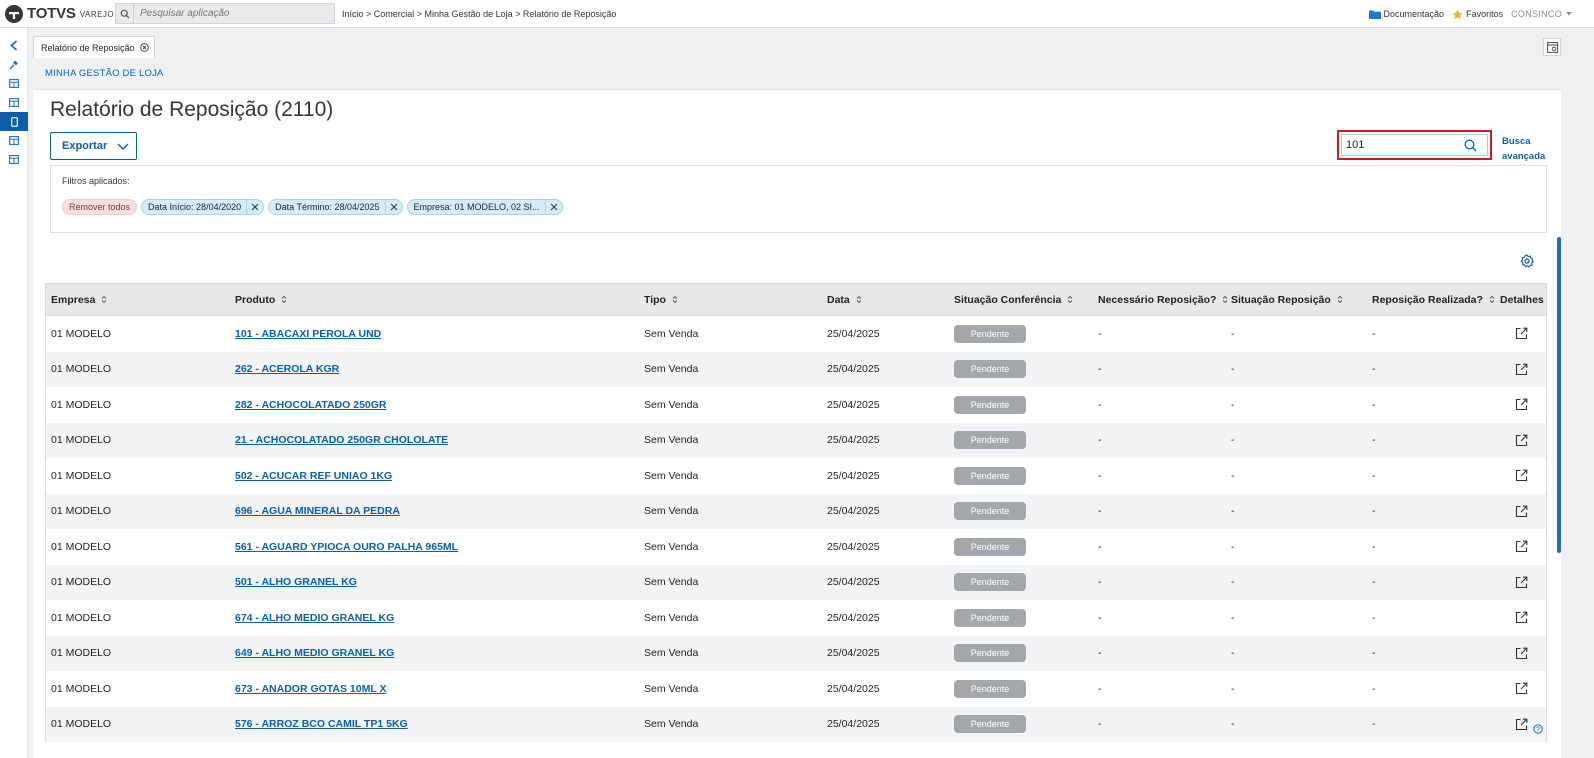 The image size is (1594, 758). I want to click on user-menu: CONSINCO, so click(1543, 14).